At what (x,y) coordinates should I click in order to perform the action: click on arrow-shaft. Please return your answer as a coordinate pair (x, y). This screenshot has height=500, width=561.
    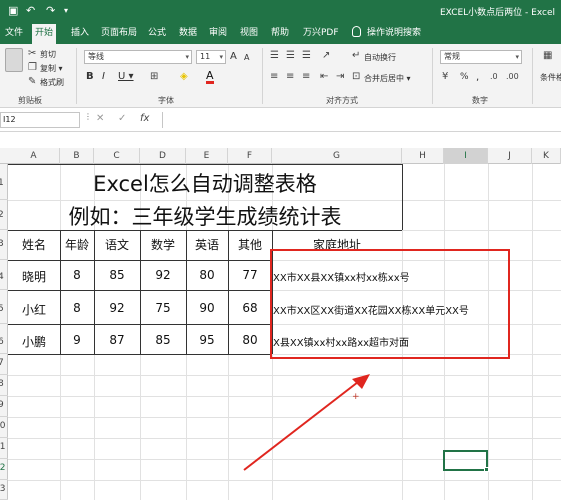
    Looking at the image, I should click on (301, 426).